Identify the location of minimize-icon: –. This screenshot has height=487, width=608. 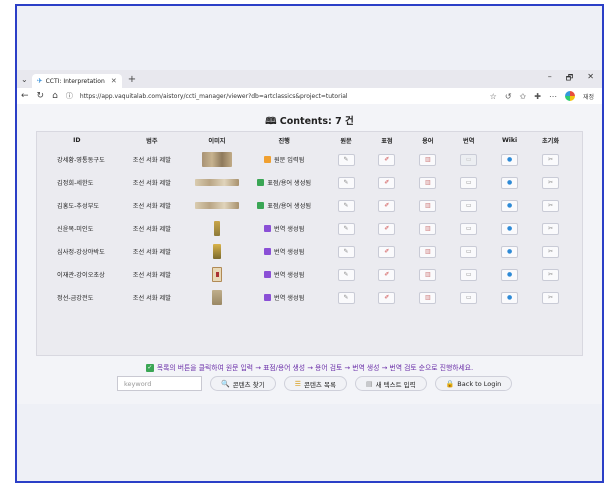
(550, 79).